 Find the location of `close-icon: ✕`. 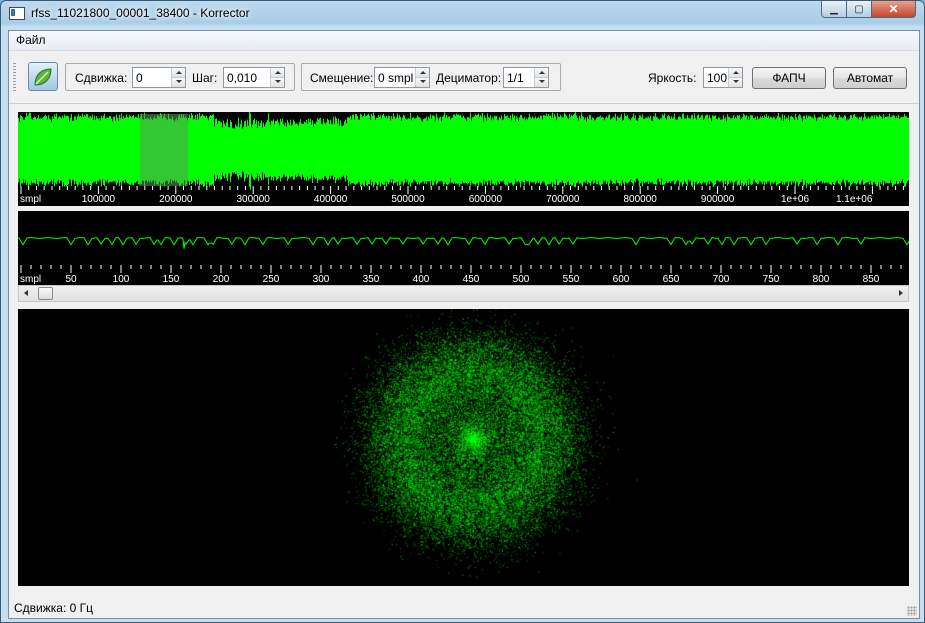

close-icon: ✕ is located at coordinates (893, 9).